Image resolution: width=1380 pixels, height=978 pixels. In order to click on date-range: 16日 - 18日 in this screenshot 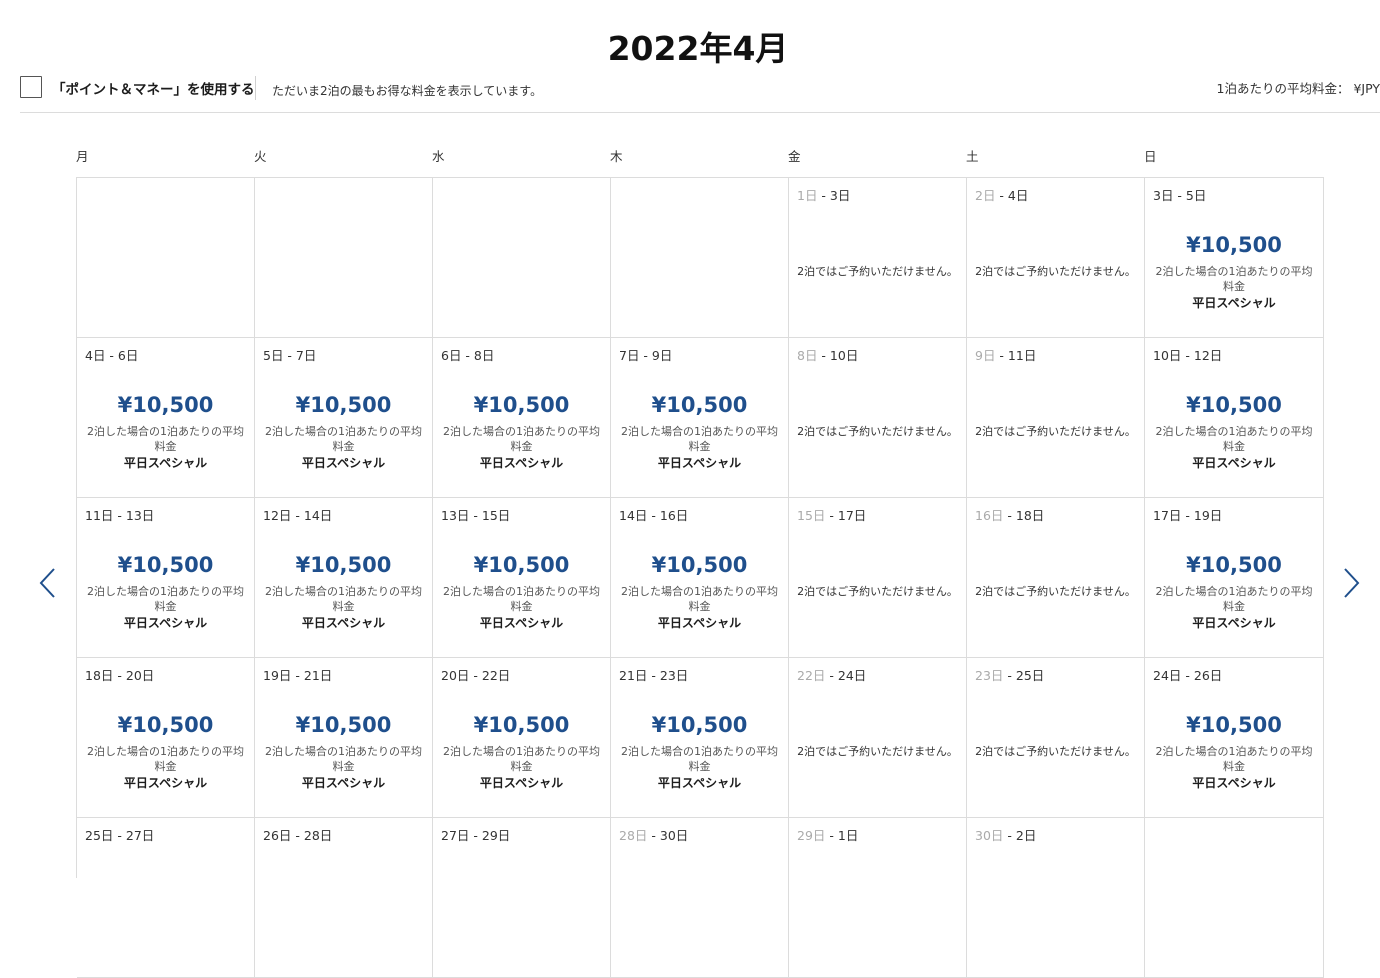, I will do `click(1009, 514)`.